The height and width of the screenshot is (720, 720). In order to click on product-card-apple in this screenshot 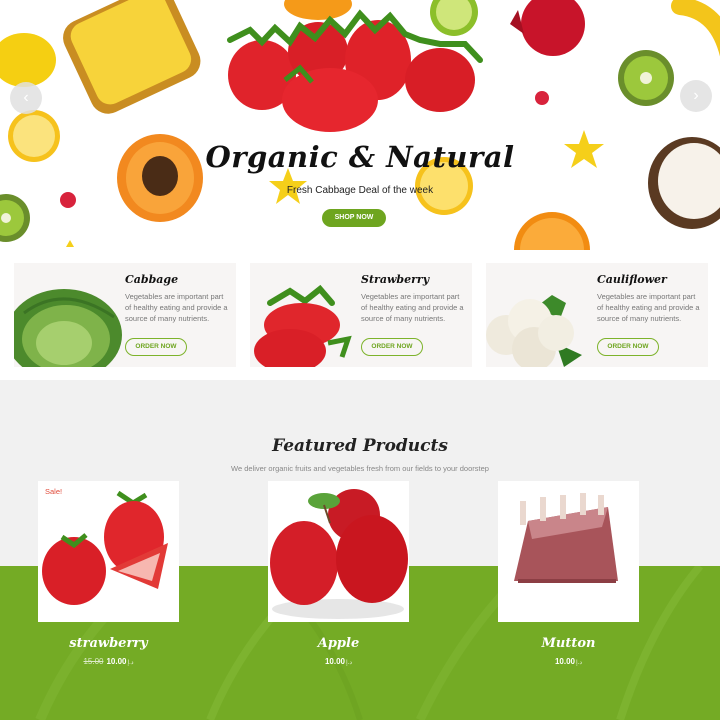, I will do `click(338, 551)`.